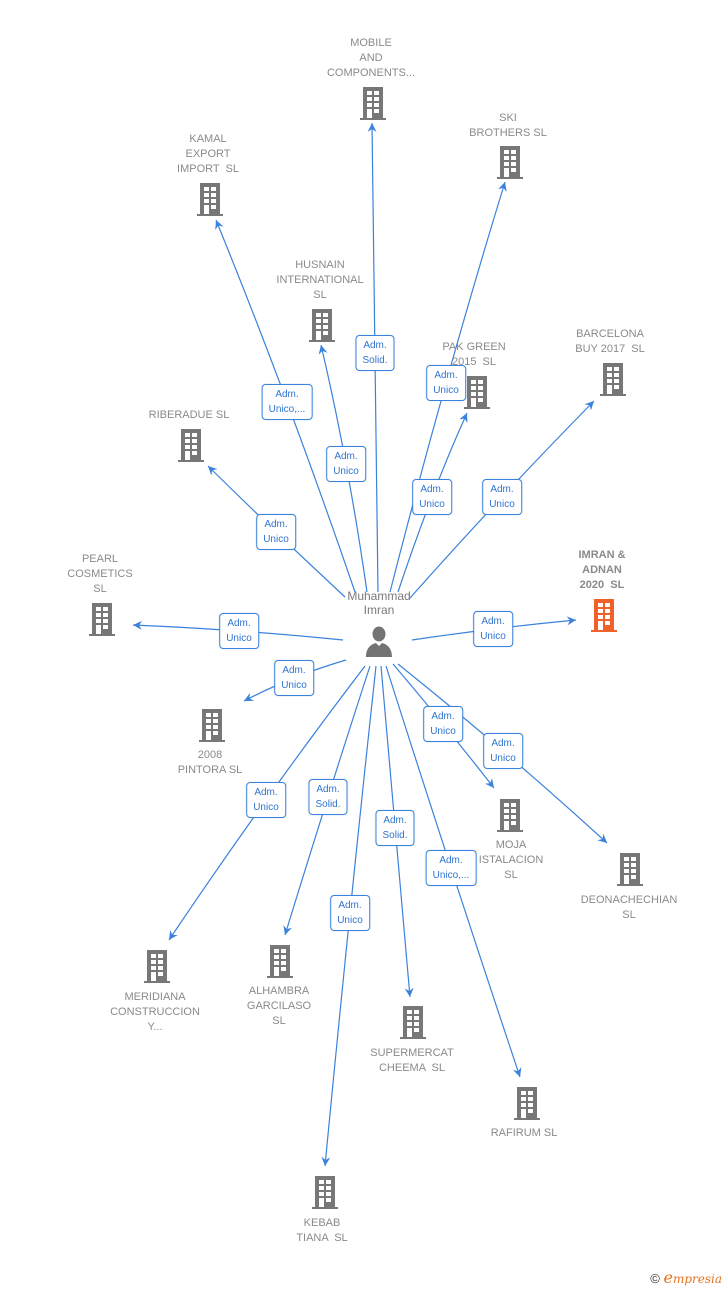 The height and width of the screenshot is (1290, 728). Describe the element at coordinates (493, 629) in the screenshot. I see `relation-label-imran: Adm. Unico` at that location.